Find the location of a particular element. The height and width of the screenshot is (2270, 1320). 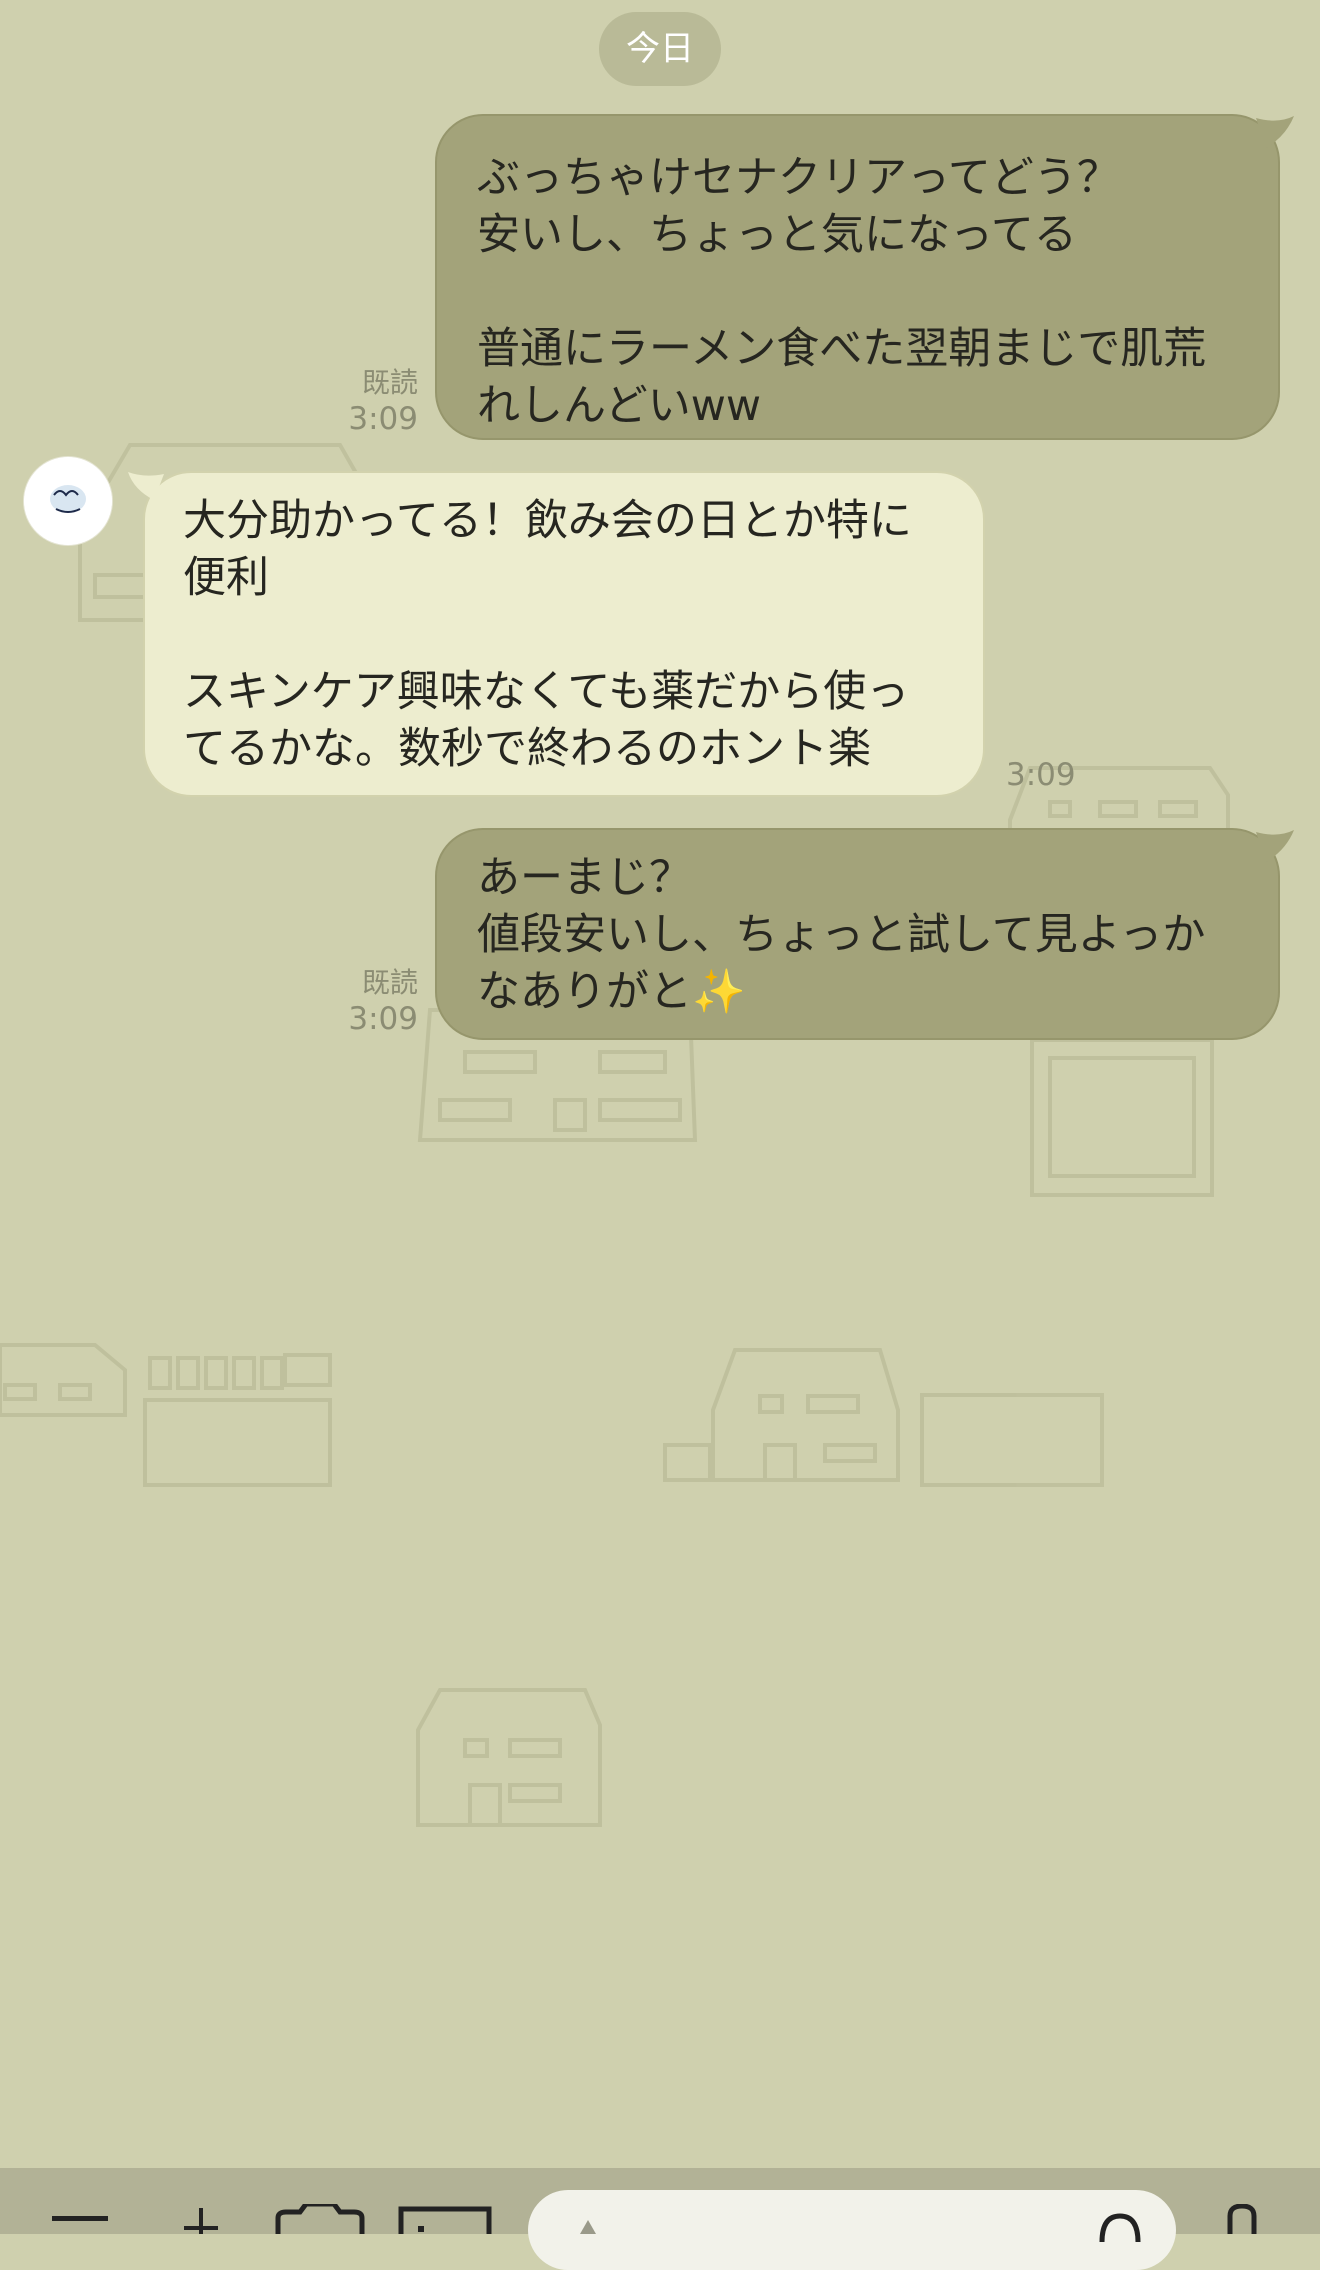

avatar-image is located at coordinates (68, 501).